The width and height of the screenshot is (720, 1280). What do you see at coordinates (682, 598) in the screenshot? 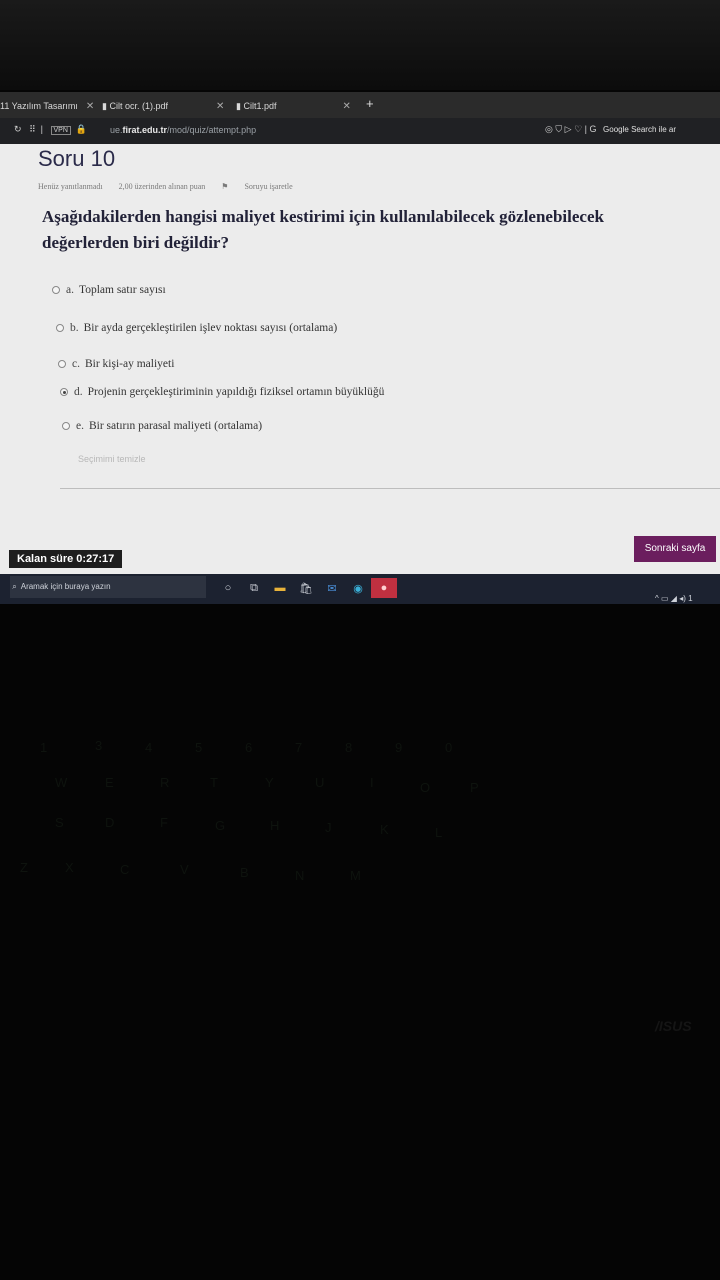
I see `volume-icon: ◂)` at bounding box center [682, 598].